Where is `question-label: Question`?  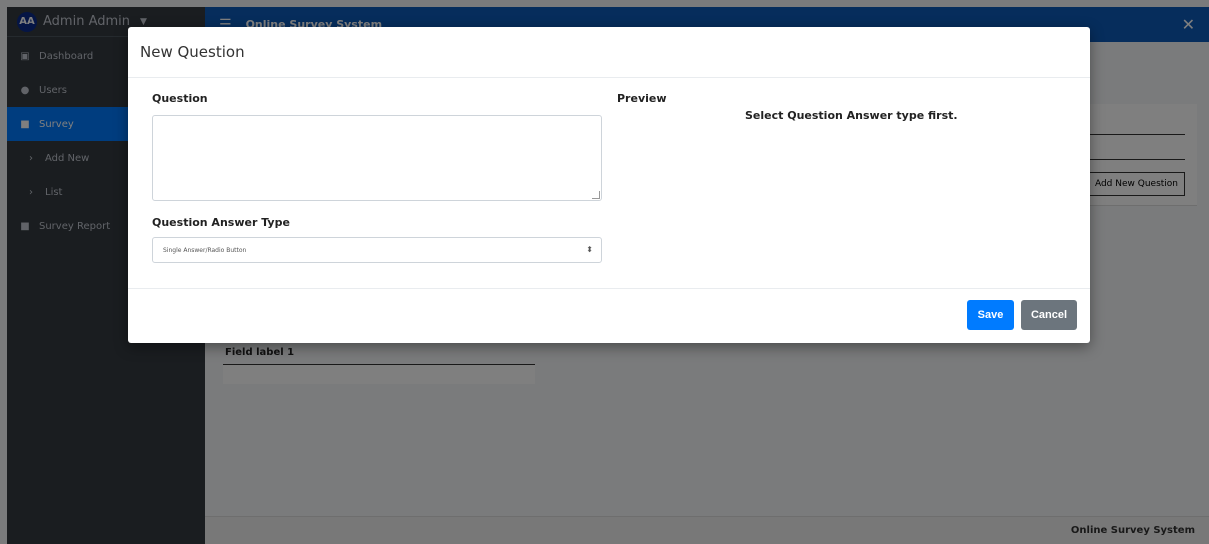
question-label: Question is located at coordinates (180, 98).